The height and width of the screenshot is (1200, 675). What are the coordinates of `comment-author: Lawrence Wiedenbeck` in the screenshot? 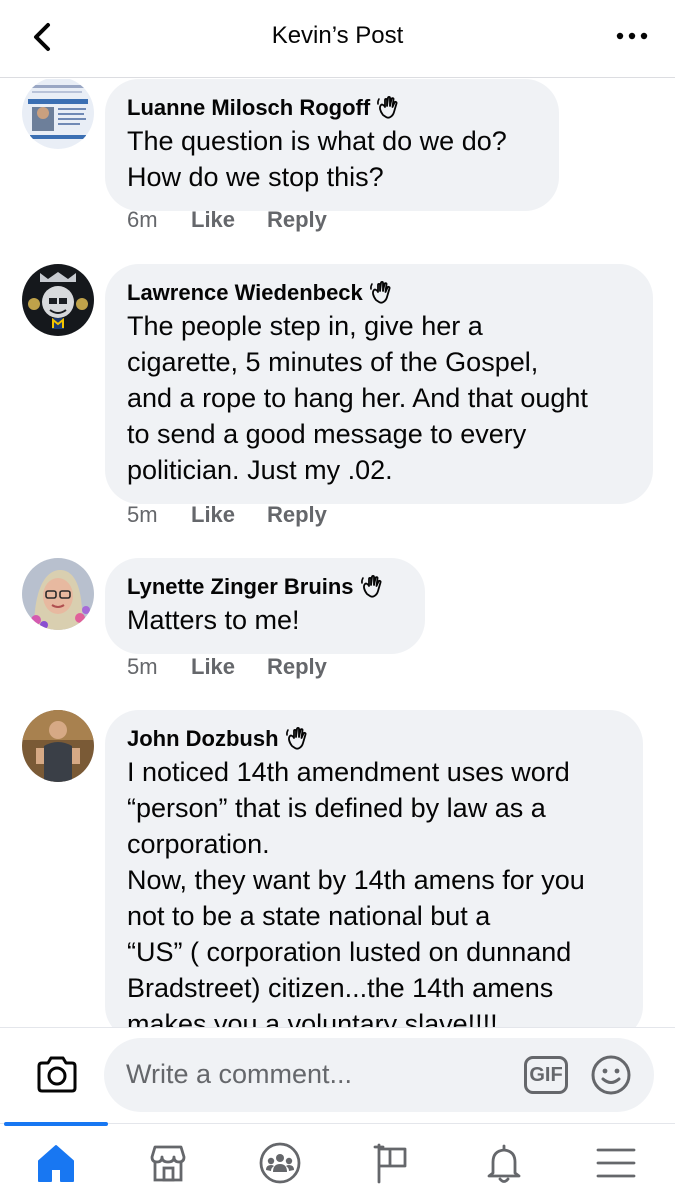 It's located at (245, 293).